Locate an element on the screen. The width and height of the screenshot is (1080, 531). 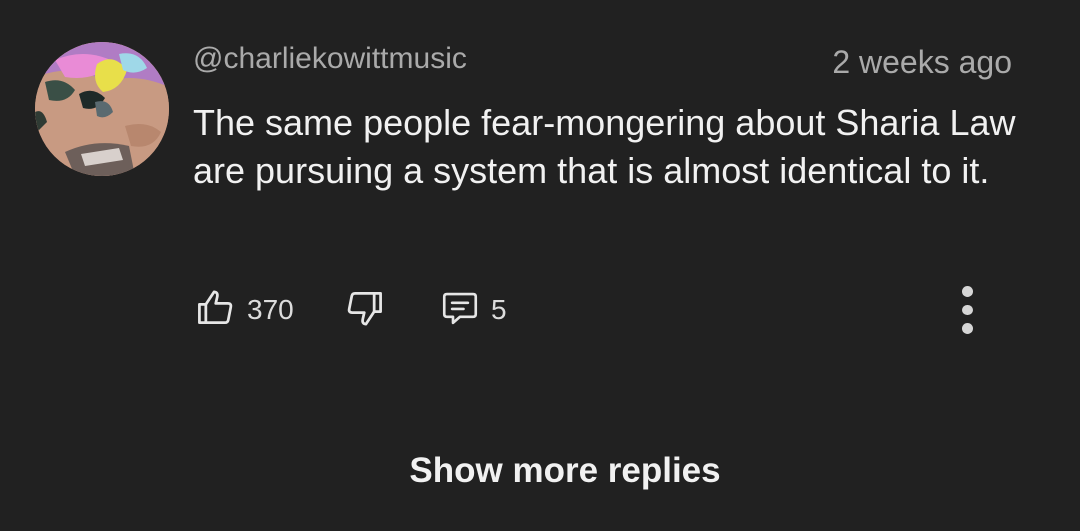
dislike-button is located at coordinates (365, 310).